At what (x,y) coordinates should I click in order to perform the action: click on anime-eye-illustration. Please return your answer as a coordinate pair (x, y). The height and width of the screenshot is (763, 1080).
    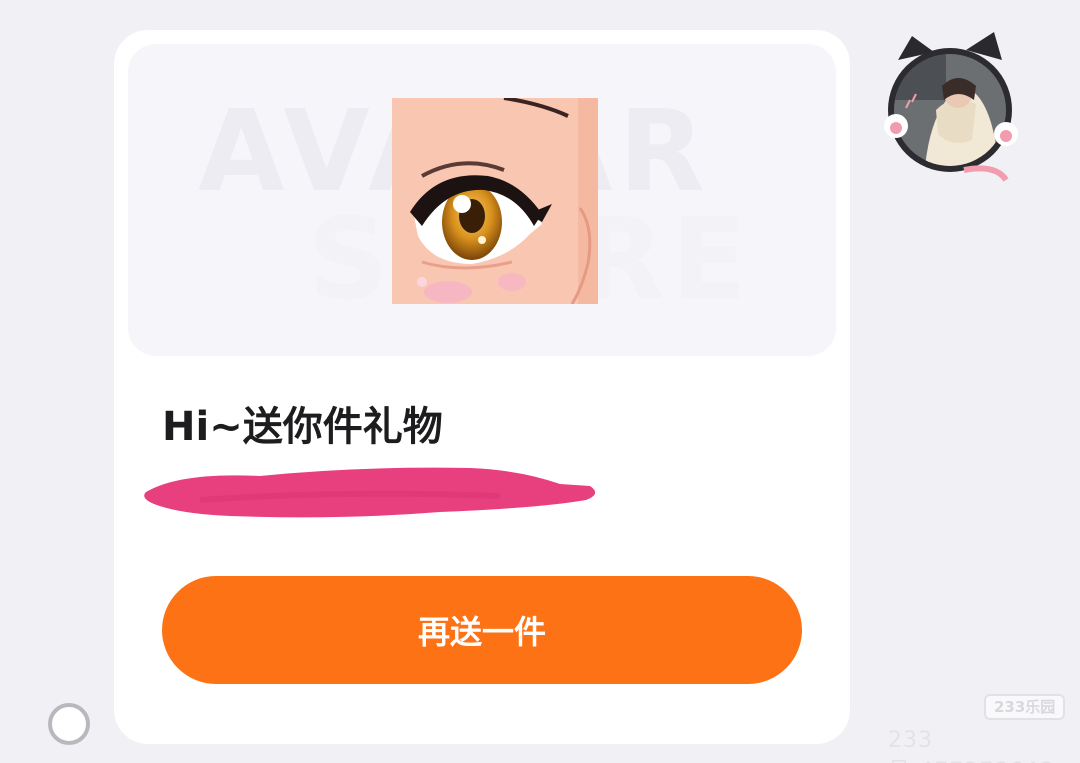
    Looking at the image, I should click on (495, 201).